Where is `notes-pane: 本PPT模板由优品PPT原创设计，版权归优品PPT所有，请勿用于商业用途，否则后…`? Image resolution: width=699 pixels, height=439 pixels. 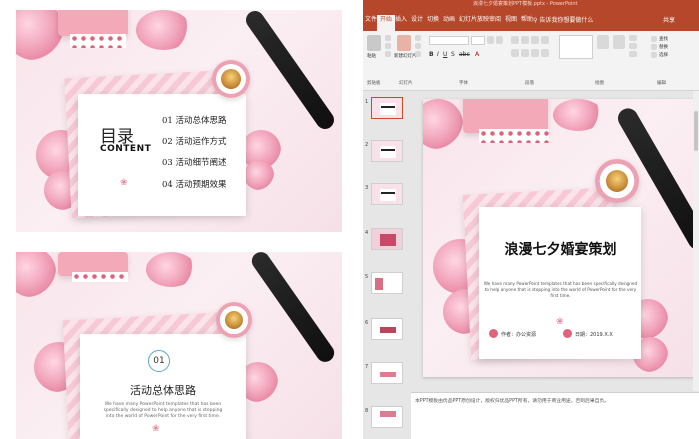 notes-pane: 本PPT模板由优品PPT原创设计，版权归优品PPT所有，请勿用于商业用途，否则后… is located at coordinates (555, 415).